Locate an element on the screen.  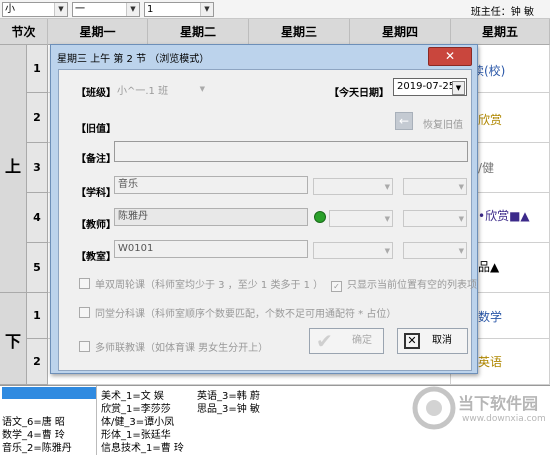
multi-teacher-label: 多师联教课（如体育课 男女生分开上） is located at coordinates (182, 348).